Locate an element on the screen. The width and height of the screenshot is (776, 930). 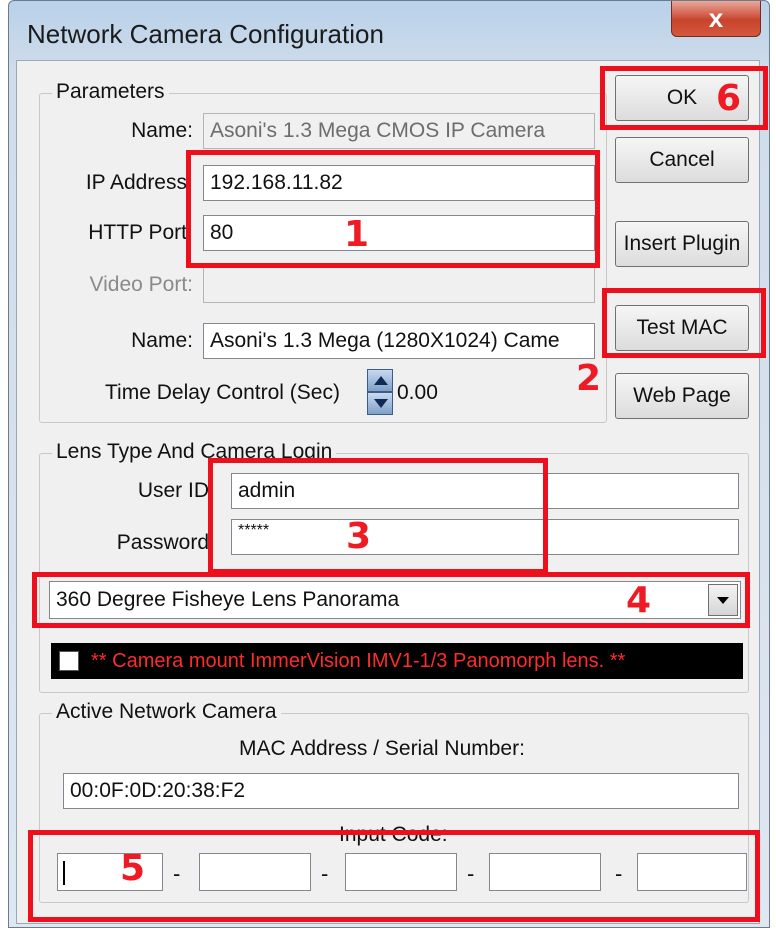
password-label: Password is located at coordinates (162, 542).